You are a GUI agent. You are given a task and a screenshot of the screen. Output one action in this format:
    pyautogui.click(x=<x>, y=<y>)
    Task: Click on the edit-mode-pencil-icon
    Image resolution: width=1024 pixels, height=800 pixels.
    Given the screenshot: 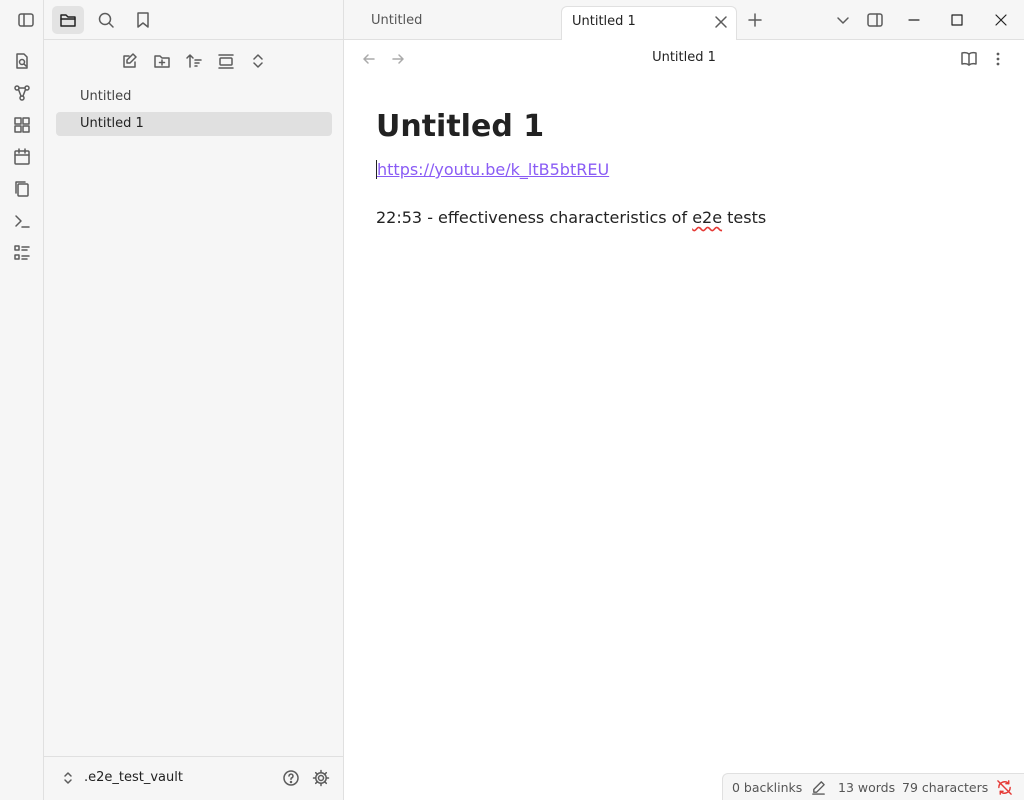 What is the action you would take?
    pyautogui.click(x=818, y=787)
    